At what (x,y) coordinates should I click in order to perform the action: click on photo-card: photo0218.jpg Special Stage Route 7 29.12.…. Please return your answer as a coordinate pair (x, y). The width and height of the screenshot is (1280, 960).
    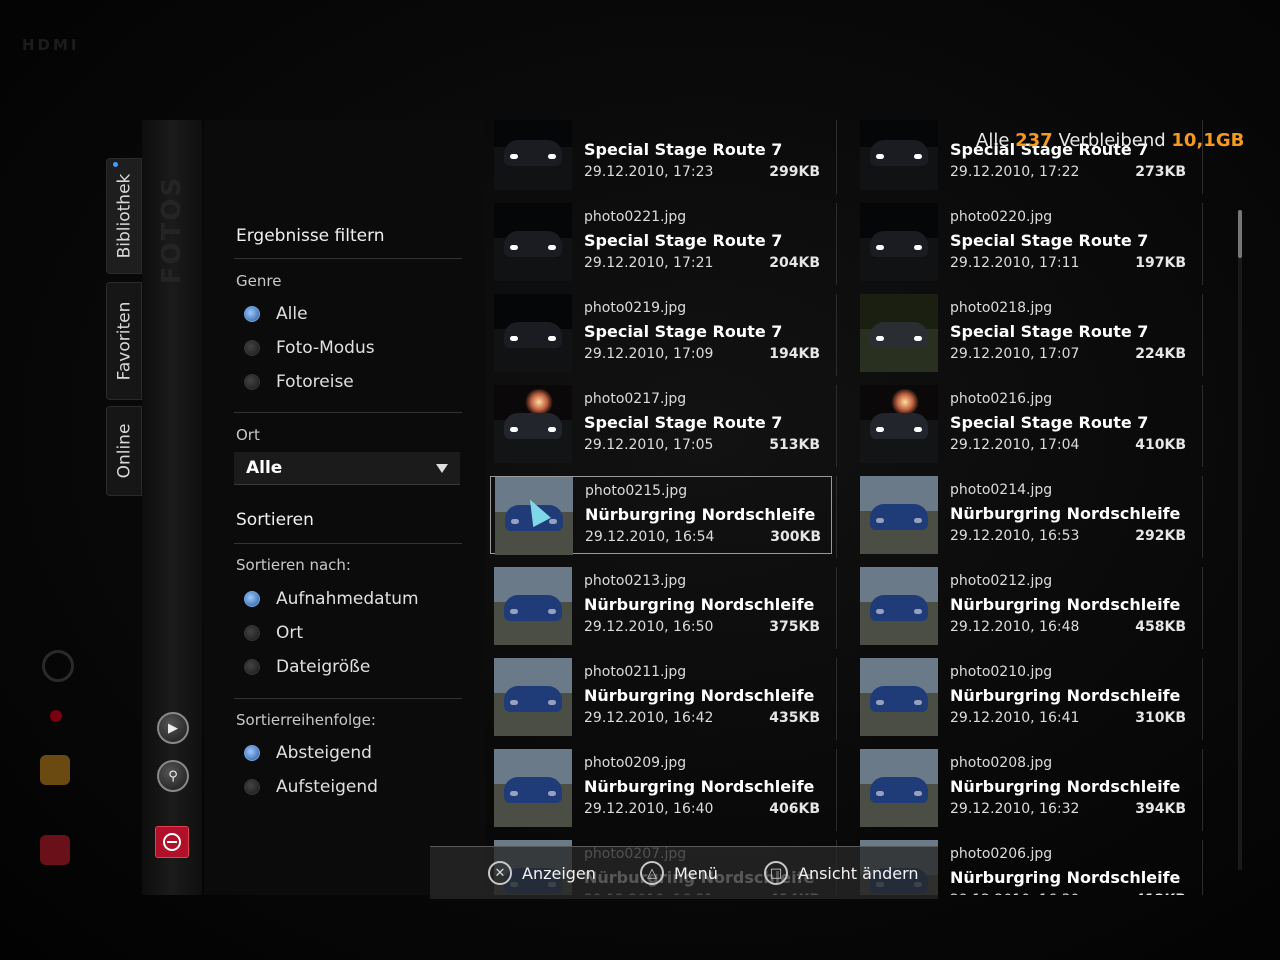
    Looking at the image, I should click on (1027, 333).